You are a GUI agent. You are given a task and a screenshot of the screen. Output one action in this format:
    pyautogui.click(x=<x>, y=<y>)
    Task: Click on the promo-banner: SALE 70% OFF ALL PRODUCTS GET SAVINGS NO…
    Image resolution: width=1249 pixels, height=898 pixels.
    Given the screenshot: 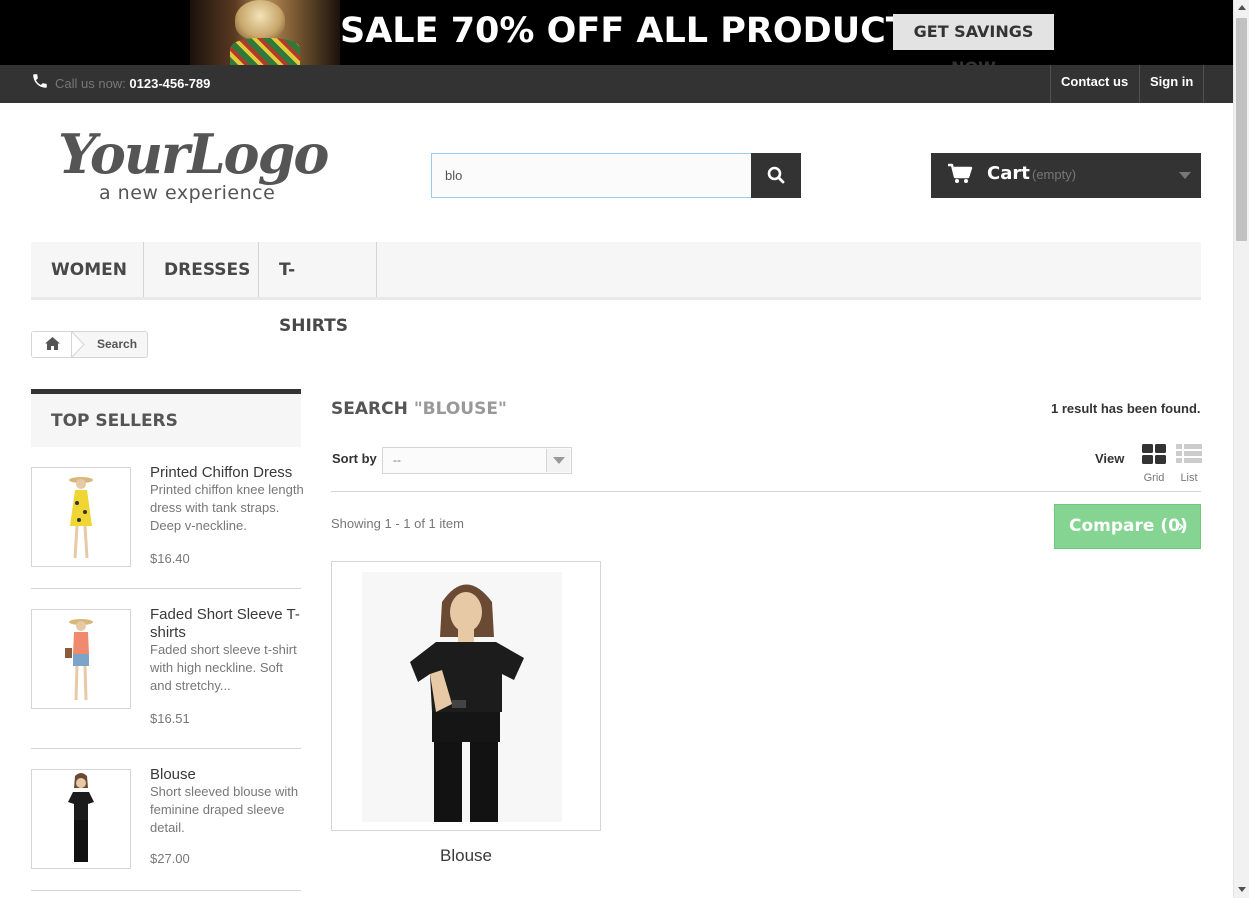 What is the action you would take?
    pyautogui.click(x=616, y=32)
    